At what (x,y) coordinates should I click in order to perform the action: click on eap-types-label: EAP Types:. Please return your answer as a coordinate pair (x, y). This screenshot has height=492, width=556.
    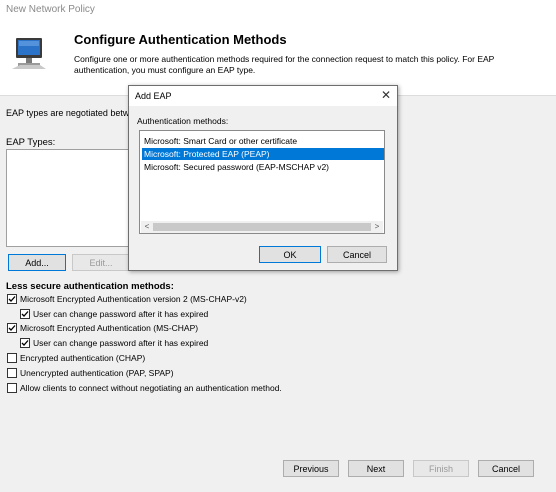
    Looking at the image, I should click on (31, 142).